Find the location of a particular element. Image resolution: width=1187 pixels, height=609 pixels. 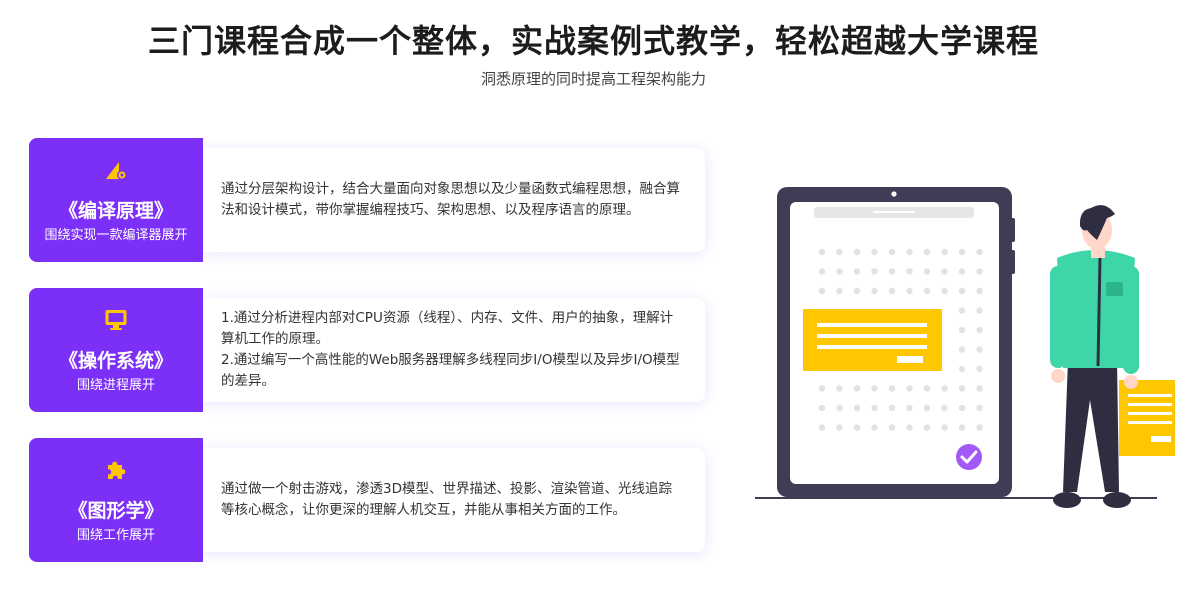

puzzle-icon is located at coordinates (117, 470).